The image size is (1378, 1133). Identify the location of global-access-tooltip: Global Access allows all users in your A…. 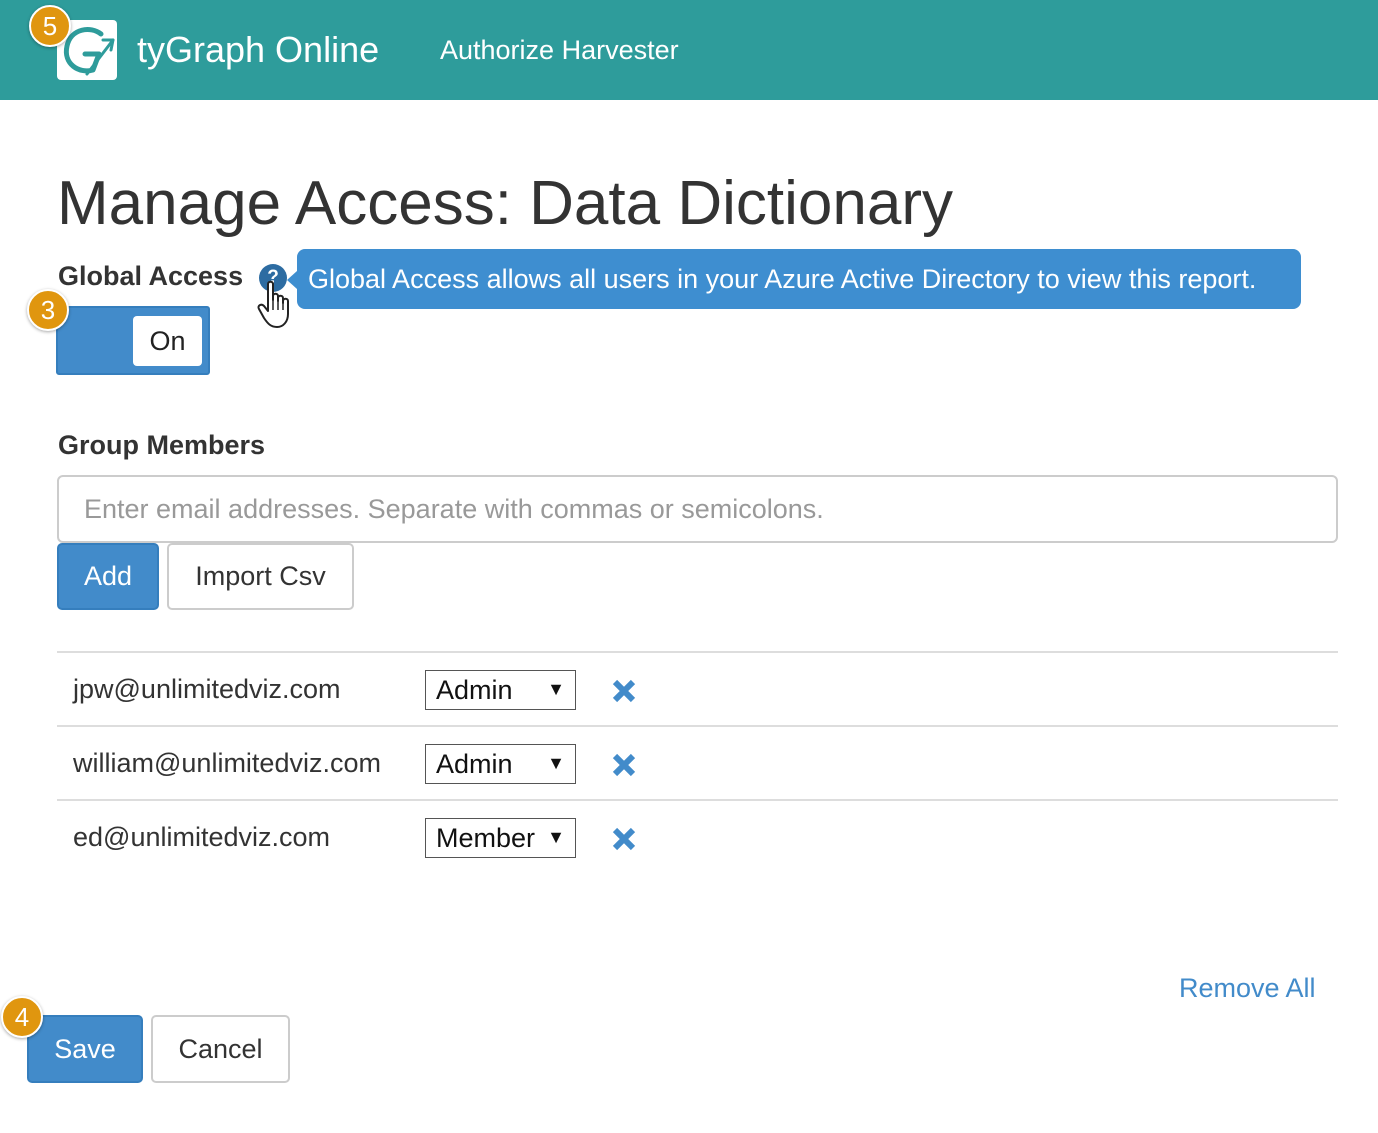
(794, 279).